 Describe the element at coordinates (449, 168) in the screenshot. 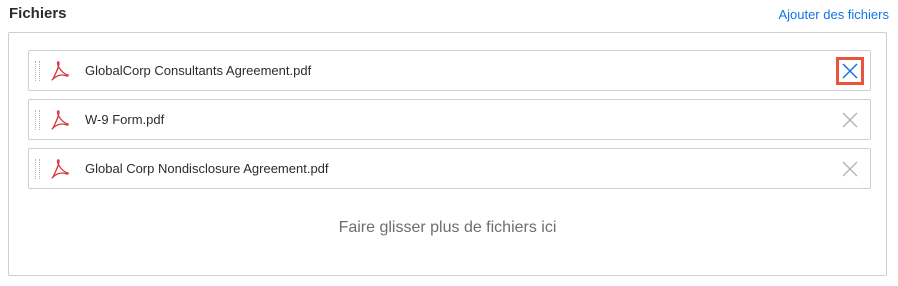

I see `file-row: Global Corp Nondisclosure Agreement.pdf` at that location.